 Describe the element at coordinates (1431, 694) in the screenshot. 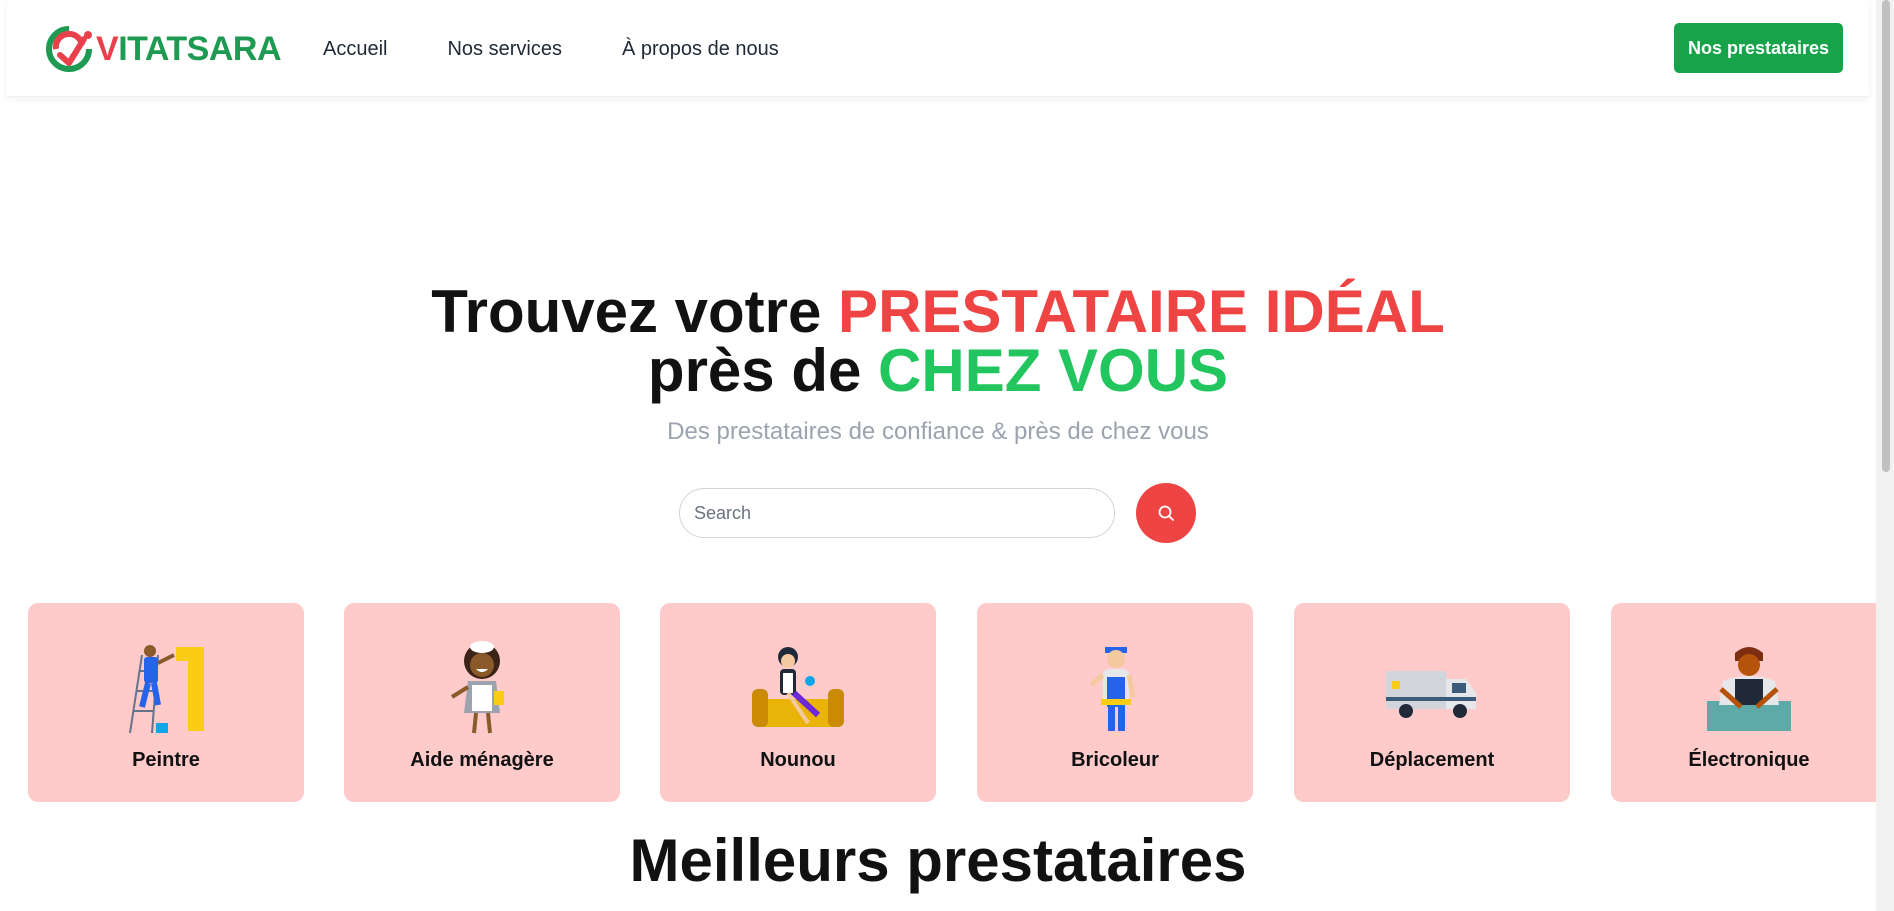

I see `moving-truck-illustration-icon` at that location.